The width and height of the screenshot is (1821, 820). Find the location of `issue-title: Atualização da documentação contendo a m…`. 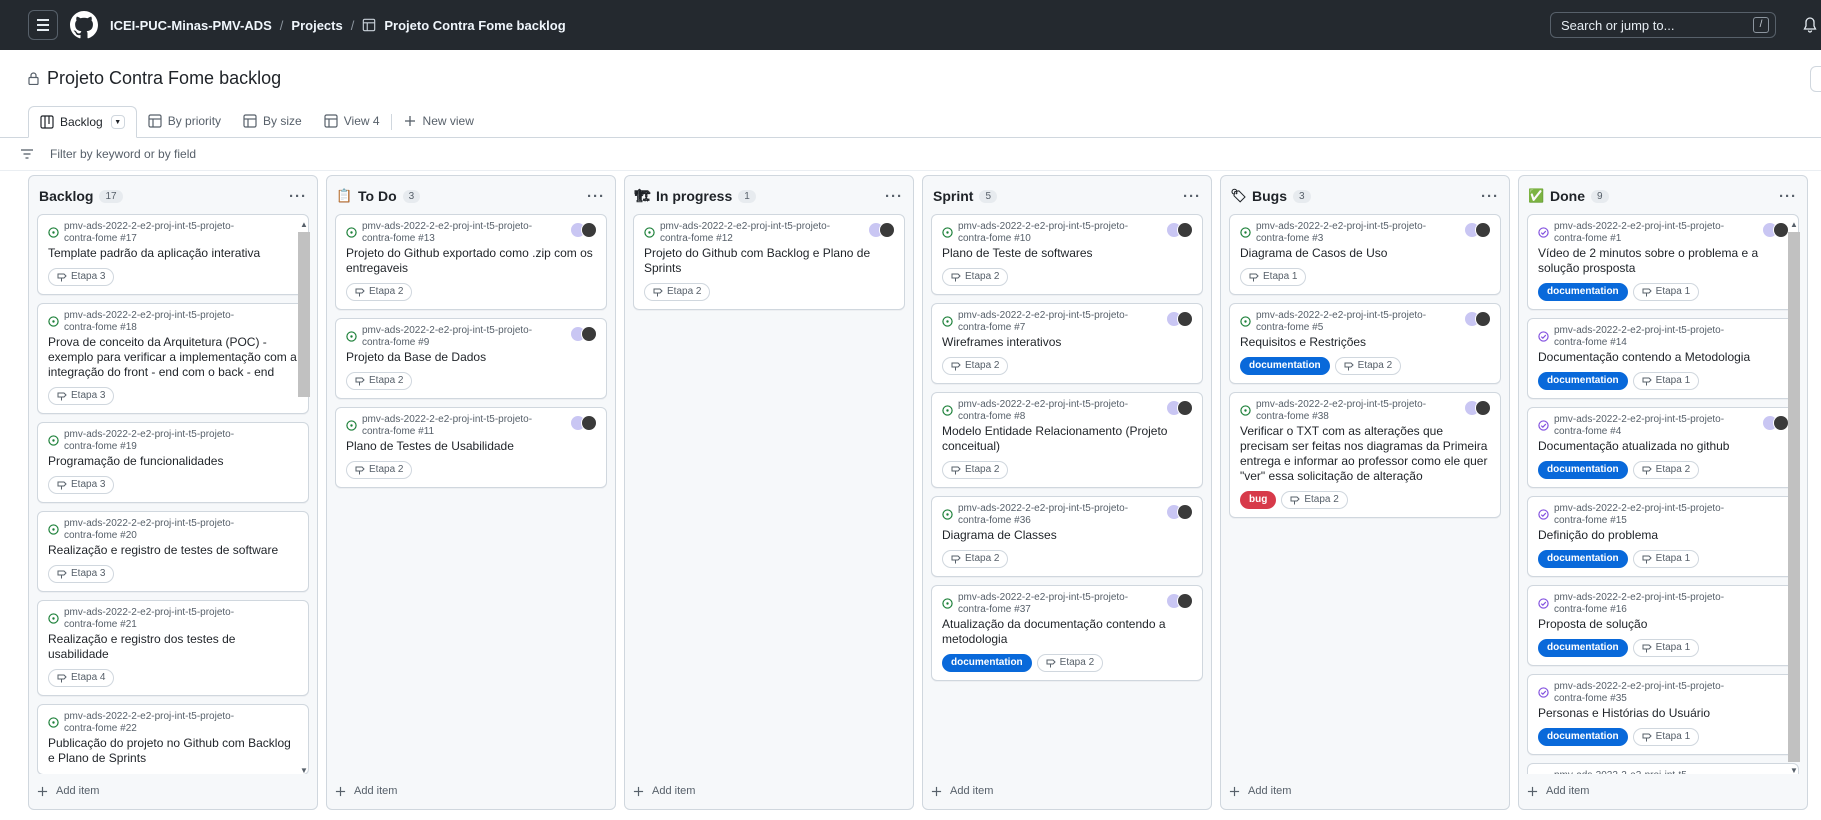

issue-title: Atualização da documentação contendo a m… is located at coordinates (1067, 632).